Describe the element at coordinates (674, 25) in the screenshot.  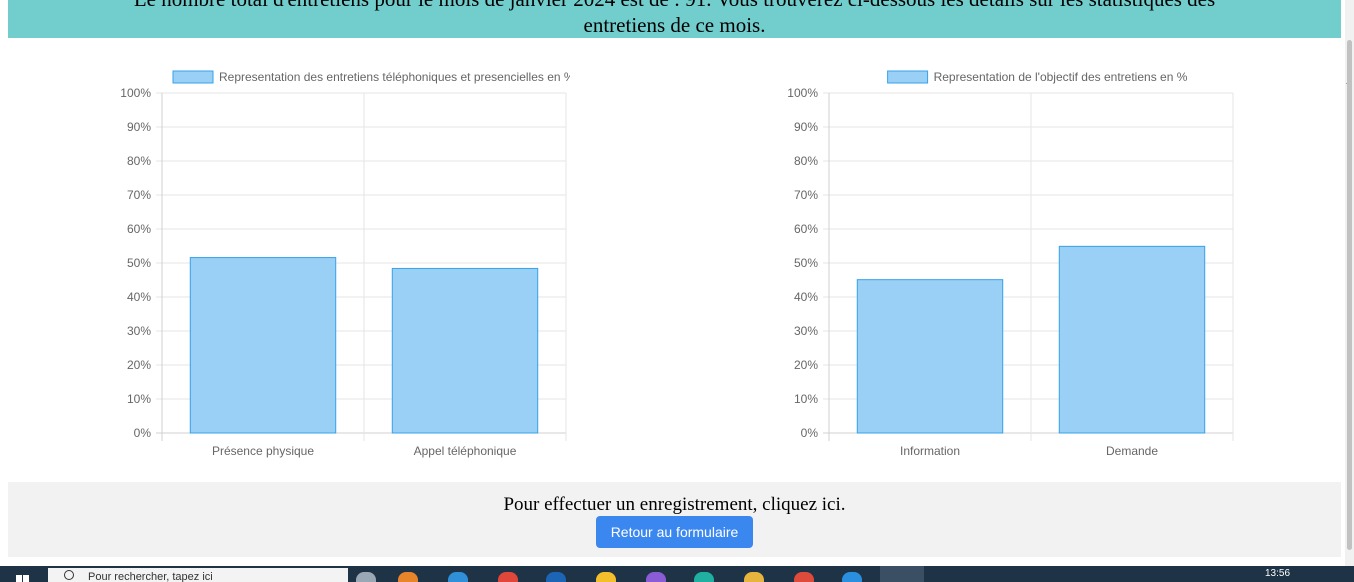
I see `banner-line-2: entretiens de ce mois.` at that location.